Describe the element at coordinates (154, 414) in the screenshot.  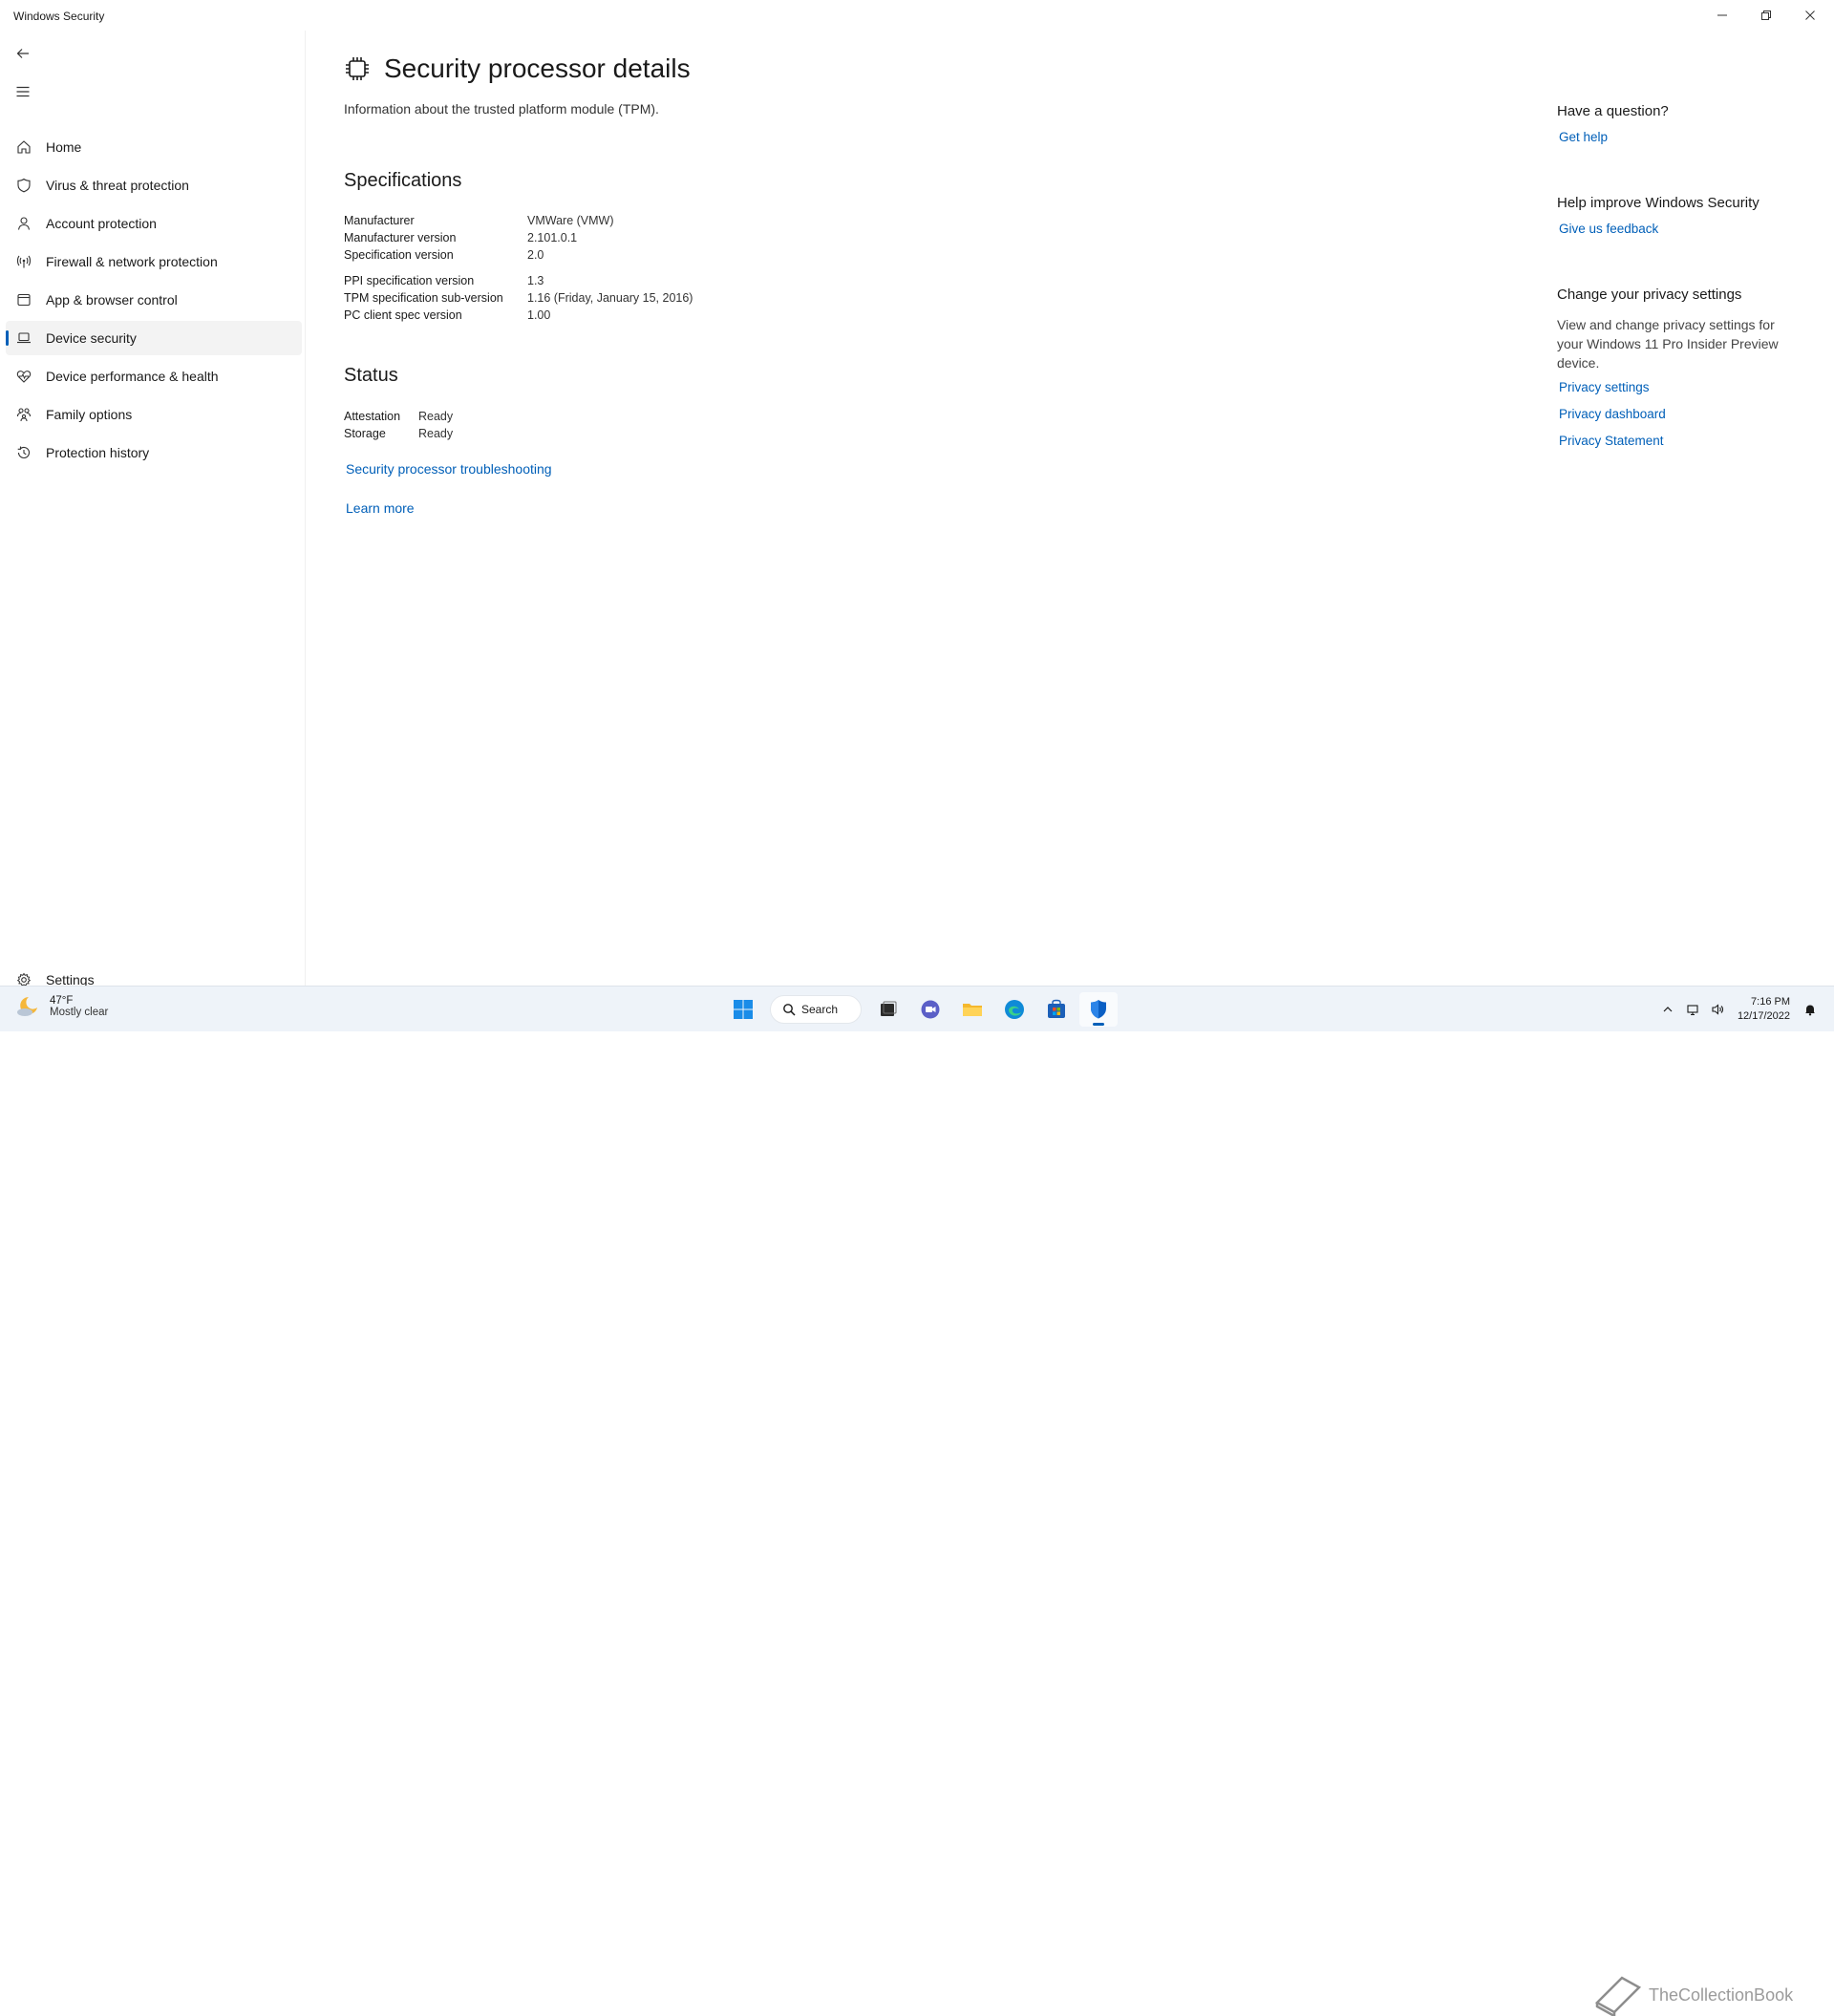
I see `sidebar-item-family-options: Family options` at that location.